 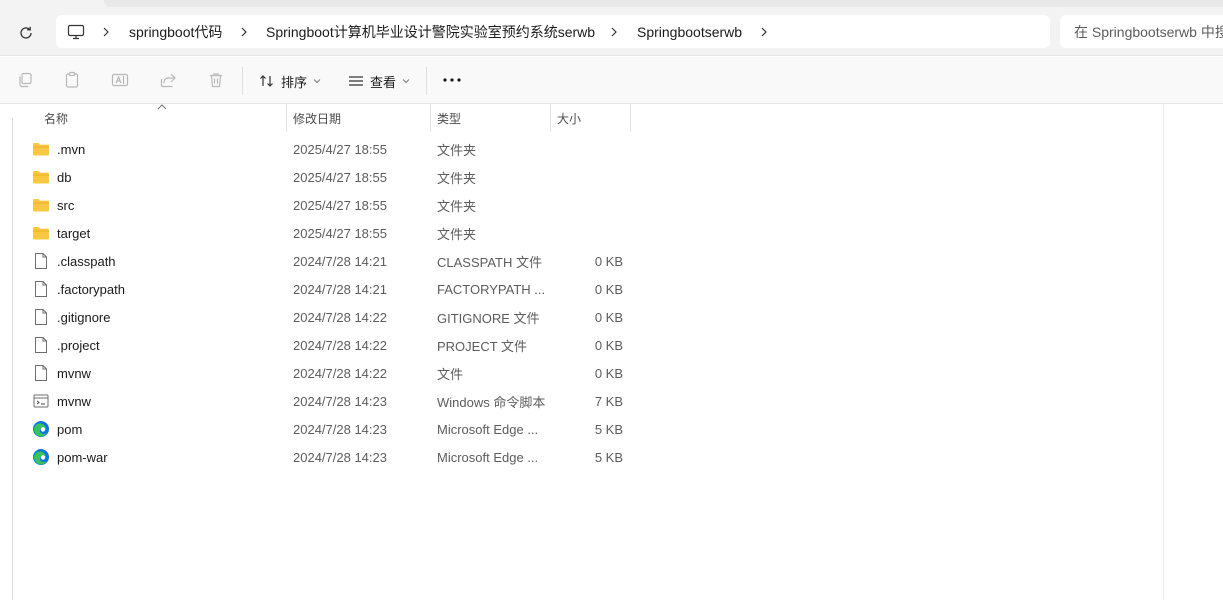 I want to click on file-row: .project 2024/7/28 14:22 PROJECT 文件 0 KB, so click(x=581, y=345).